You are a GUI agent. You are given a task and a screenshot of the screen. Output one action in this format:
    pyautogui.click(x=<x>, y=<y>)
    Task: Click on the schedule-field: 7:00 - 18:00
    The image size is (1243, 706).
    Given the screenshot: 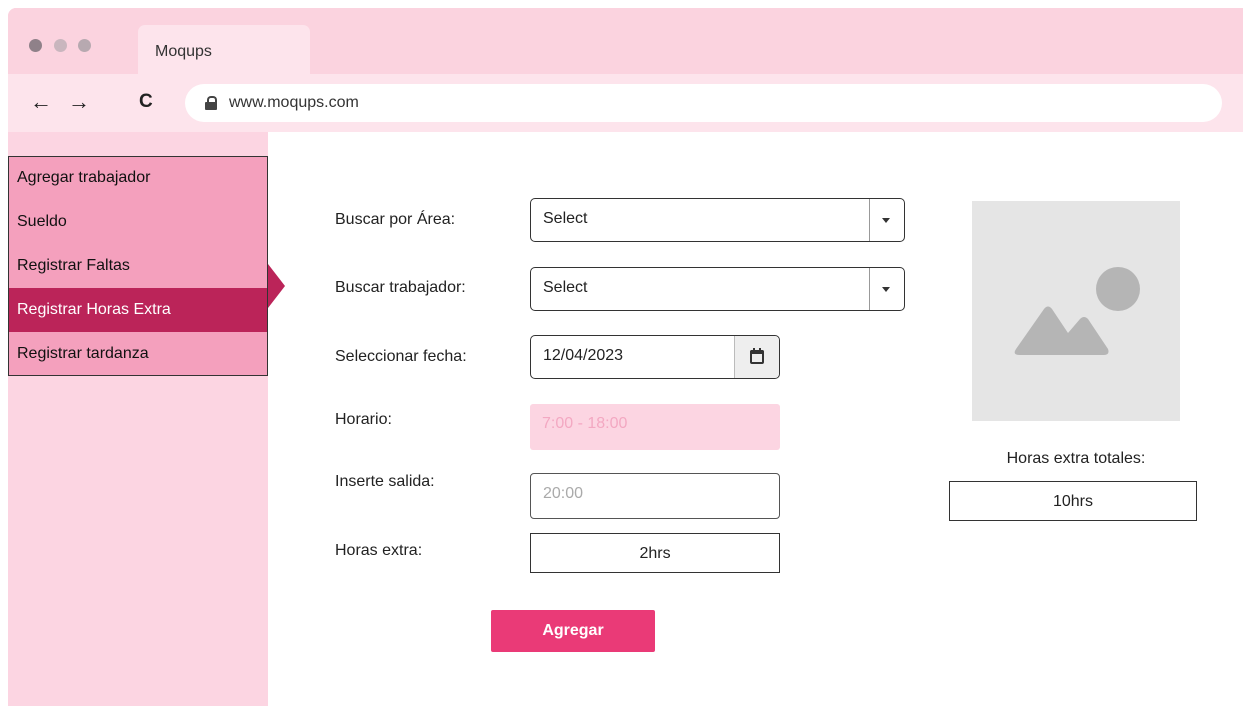 What is the action you would take?
    pyautogui.click(x=655, y=427)
    